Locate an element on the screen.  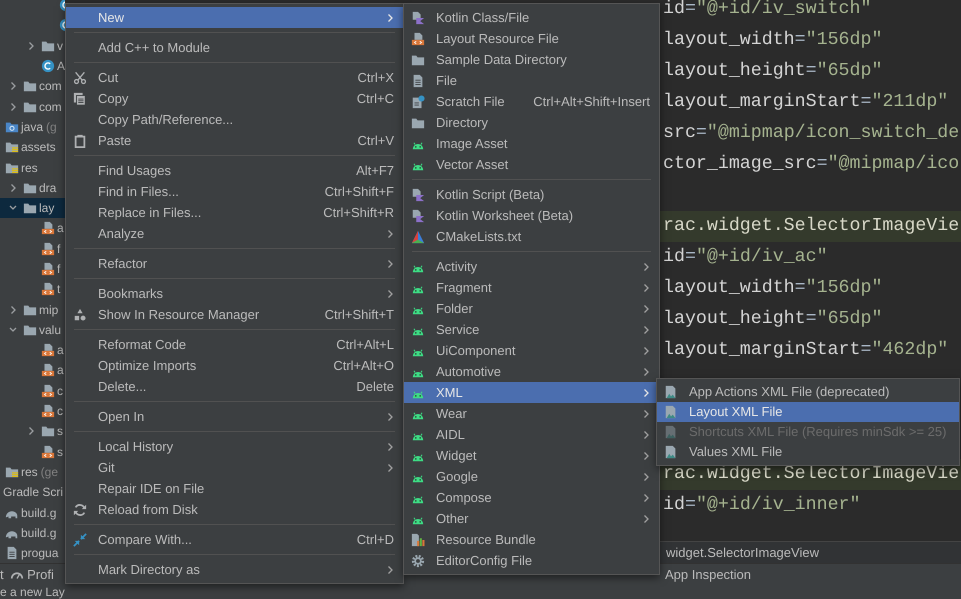
menu-item: Mark Directory as is located at coordinates (234, 569).